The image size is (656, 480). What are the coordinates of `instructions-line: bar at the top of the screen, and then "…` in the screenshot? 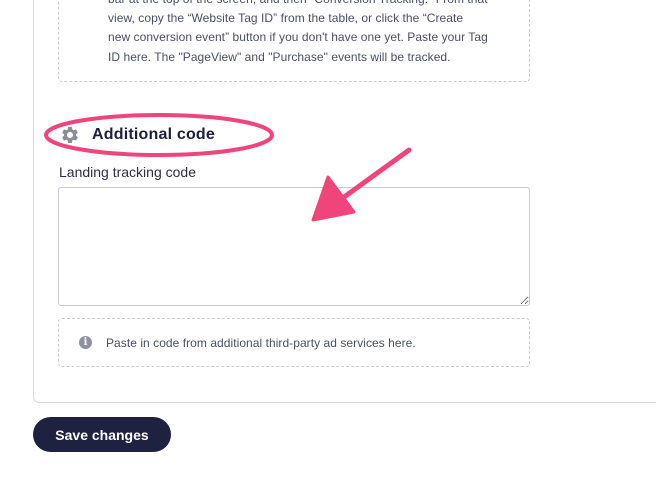 It's located at (312, 4).